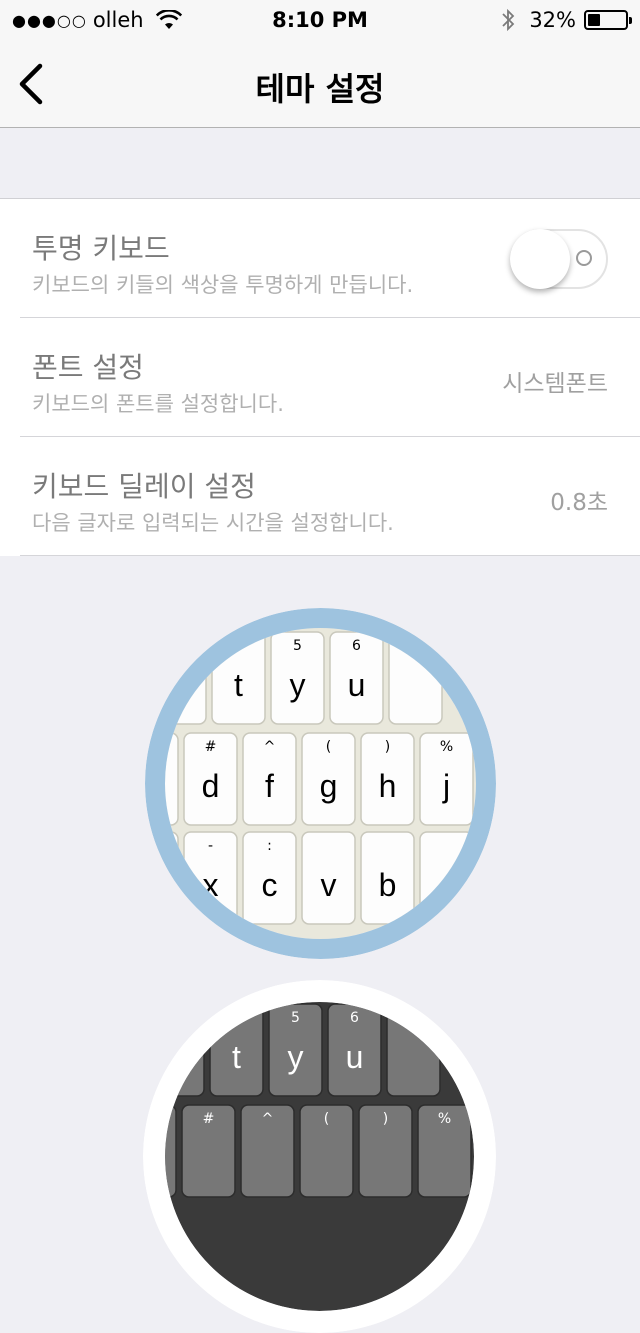 The image size is (640, 1333). Describe the element at coordinates (630, 20) in the screenshot. I see `battery-nub` at that location.